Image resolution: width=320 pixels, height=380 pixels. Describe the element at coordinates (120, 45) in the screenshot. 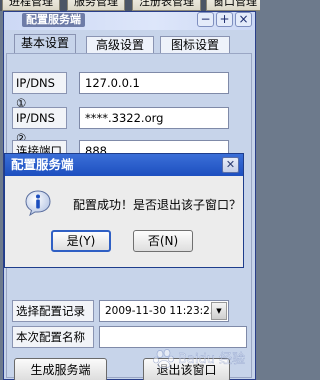

I see `tab-advanced-settings: 高级设置` at that location.